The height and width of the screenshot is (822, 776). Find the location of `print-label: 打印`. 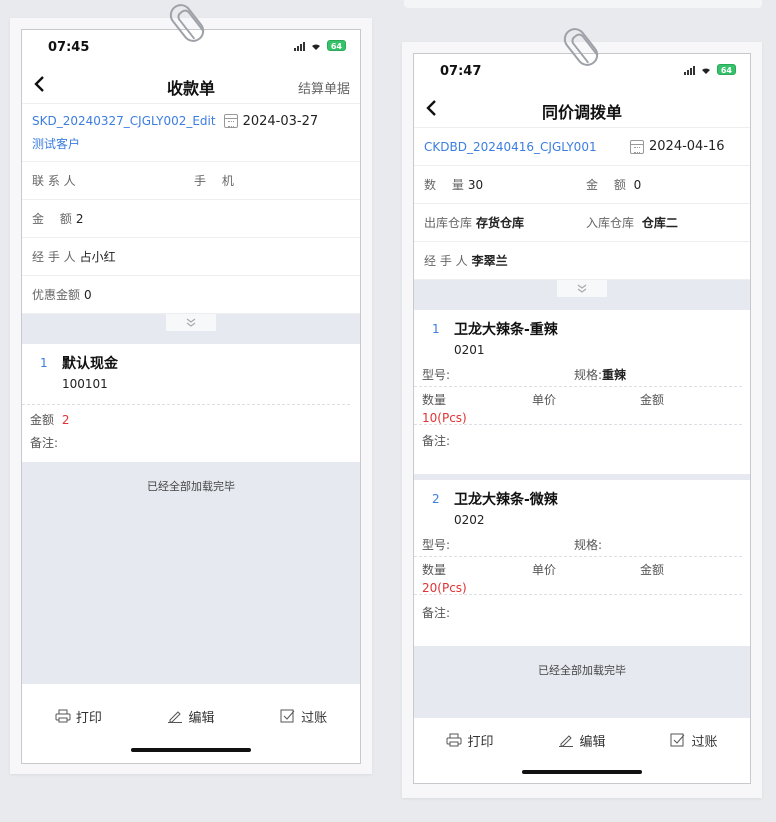

print-label: 打印 is located at coordinates (480, 742).